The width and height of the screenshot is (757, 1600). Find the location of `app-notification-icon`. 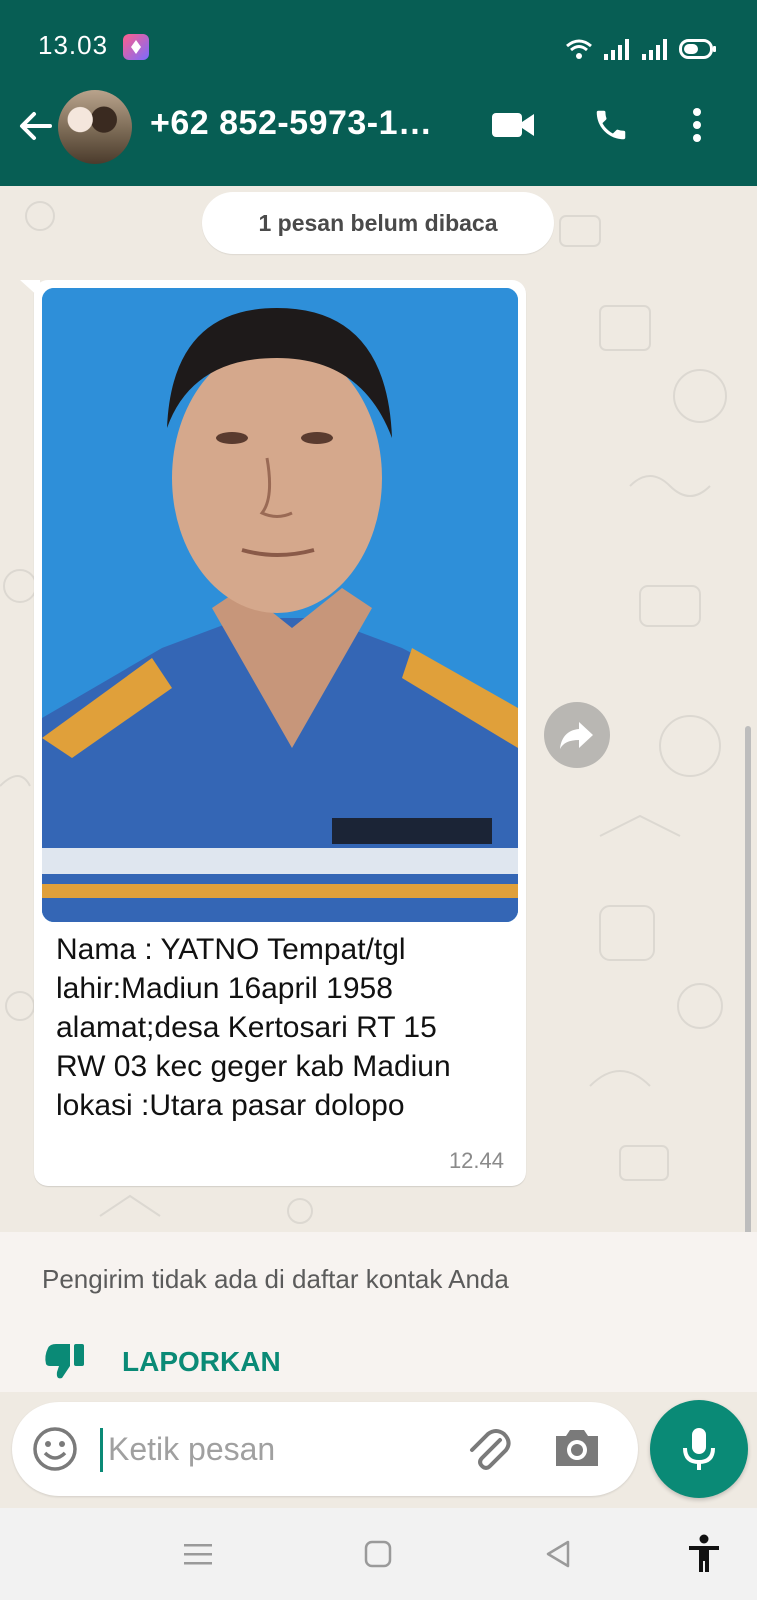

app-notification-icon is located at coordinates (136, 47).